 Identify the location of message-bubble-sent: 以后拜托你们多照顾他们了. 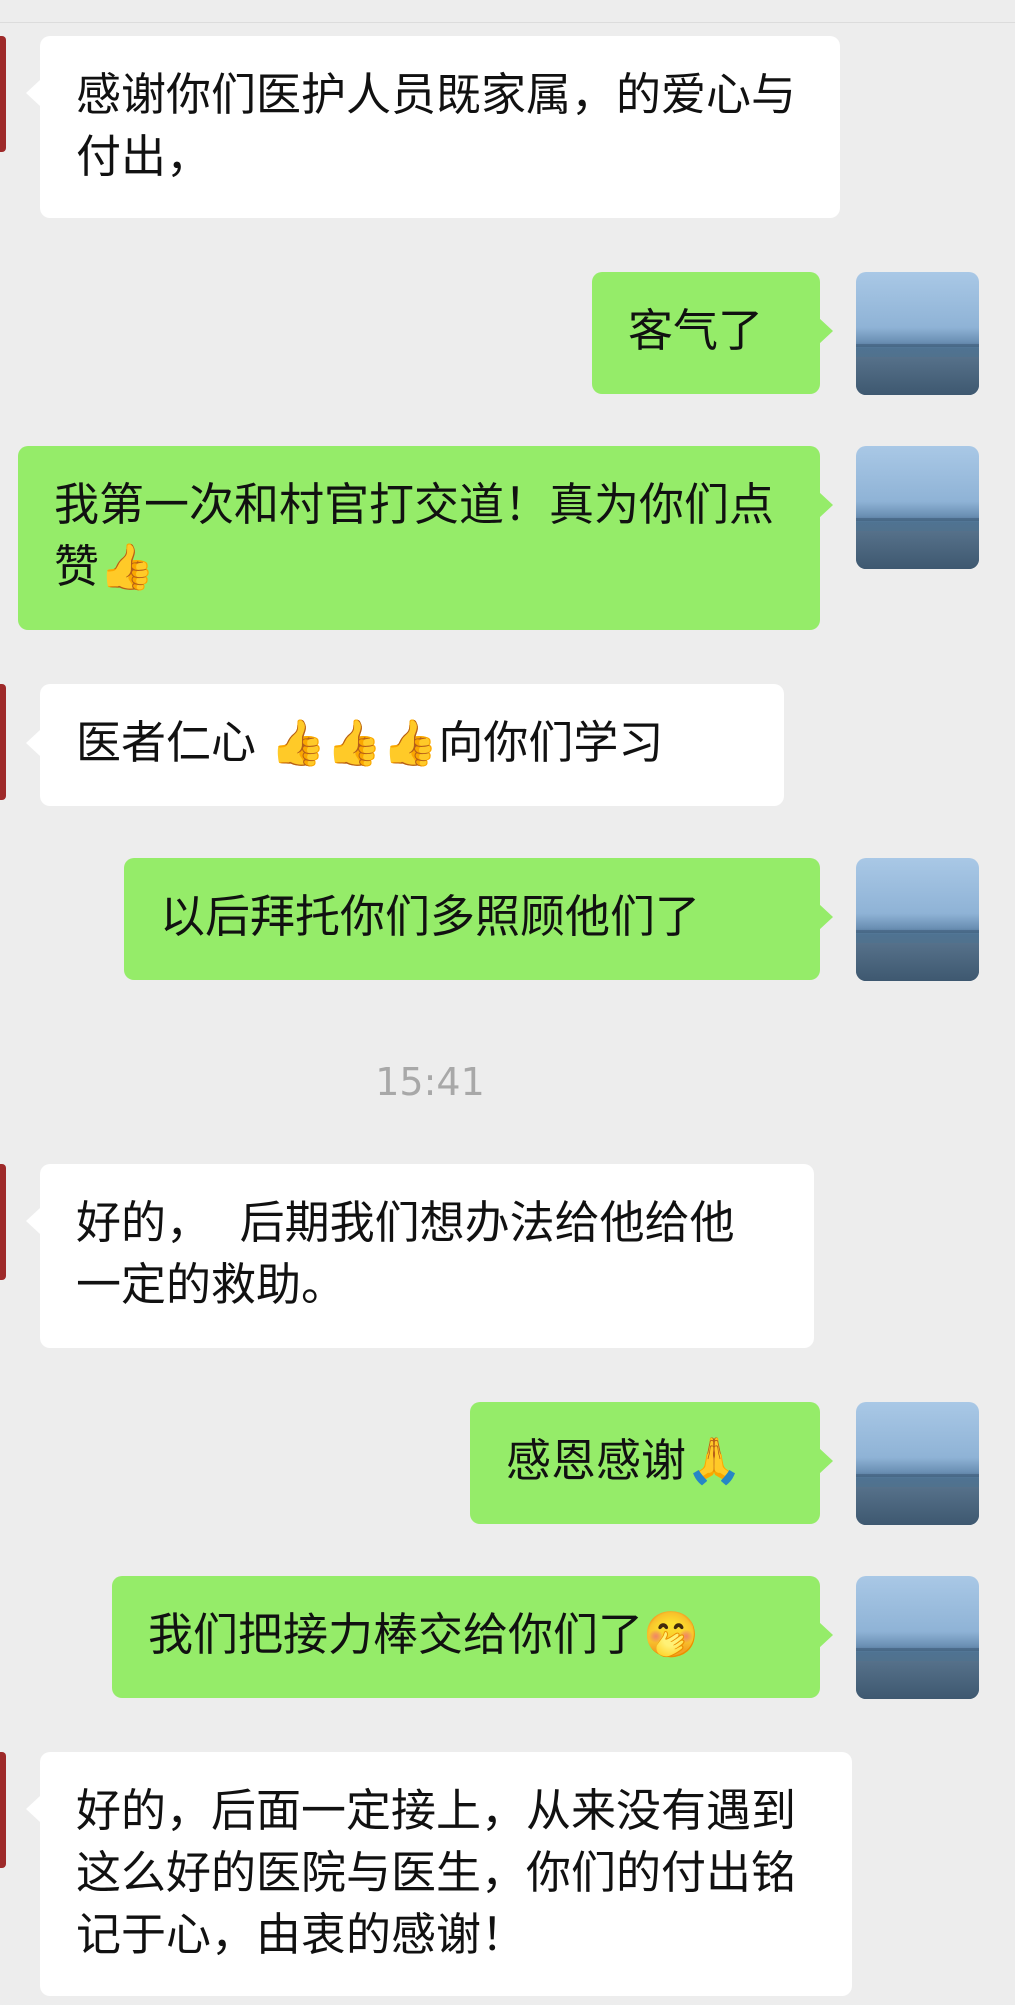
(472, 919).